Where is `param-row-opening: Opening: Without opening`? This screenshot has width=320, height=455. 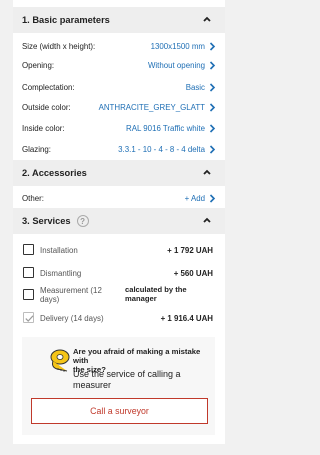 param-row-opening: Opening: Without opening is located at coordinates (119, 65).